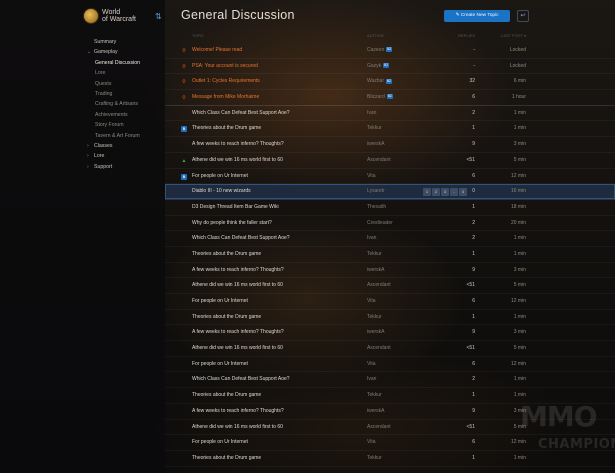  I want to click on topic-author: Wazbar BZ, so click(380, 82).